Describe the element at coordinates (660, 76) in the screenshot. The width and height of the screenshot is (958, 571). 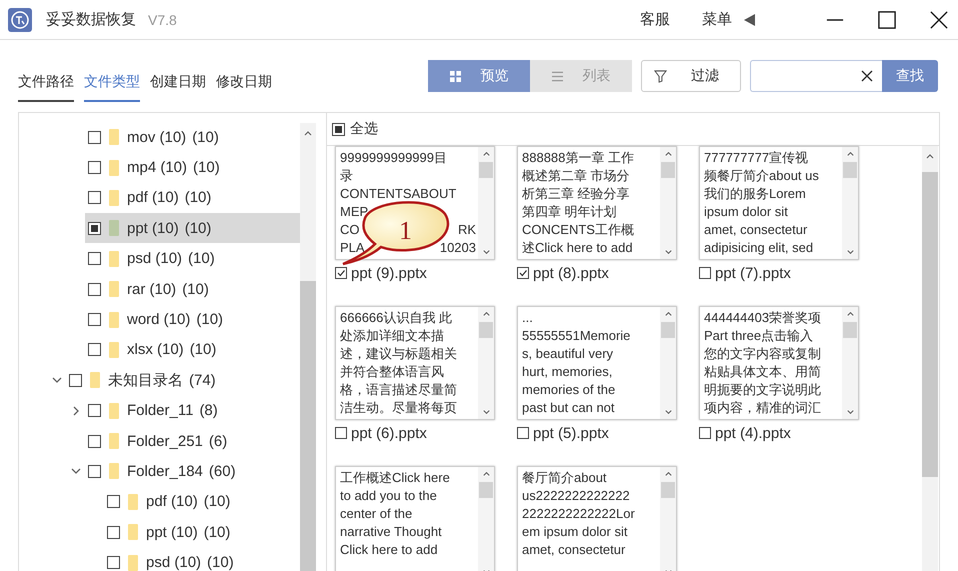
I see `filter-icon` at that location.